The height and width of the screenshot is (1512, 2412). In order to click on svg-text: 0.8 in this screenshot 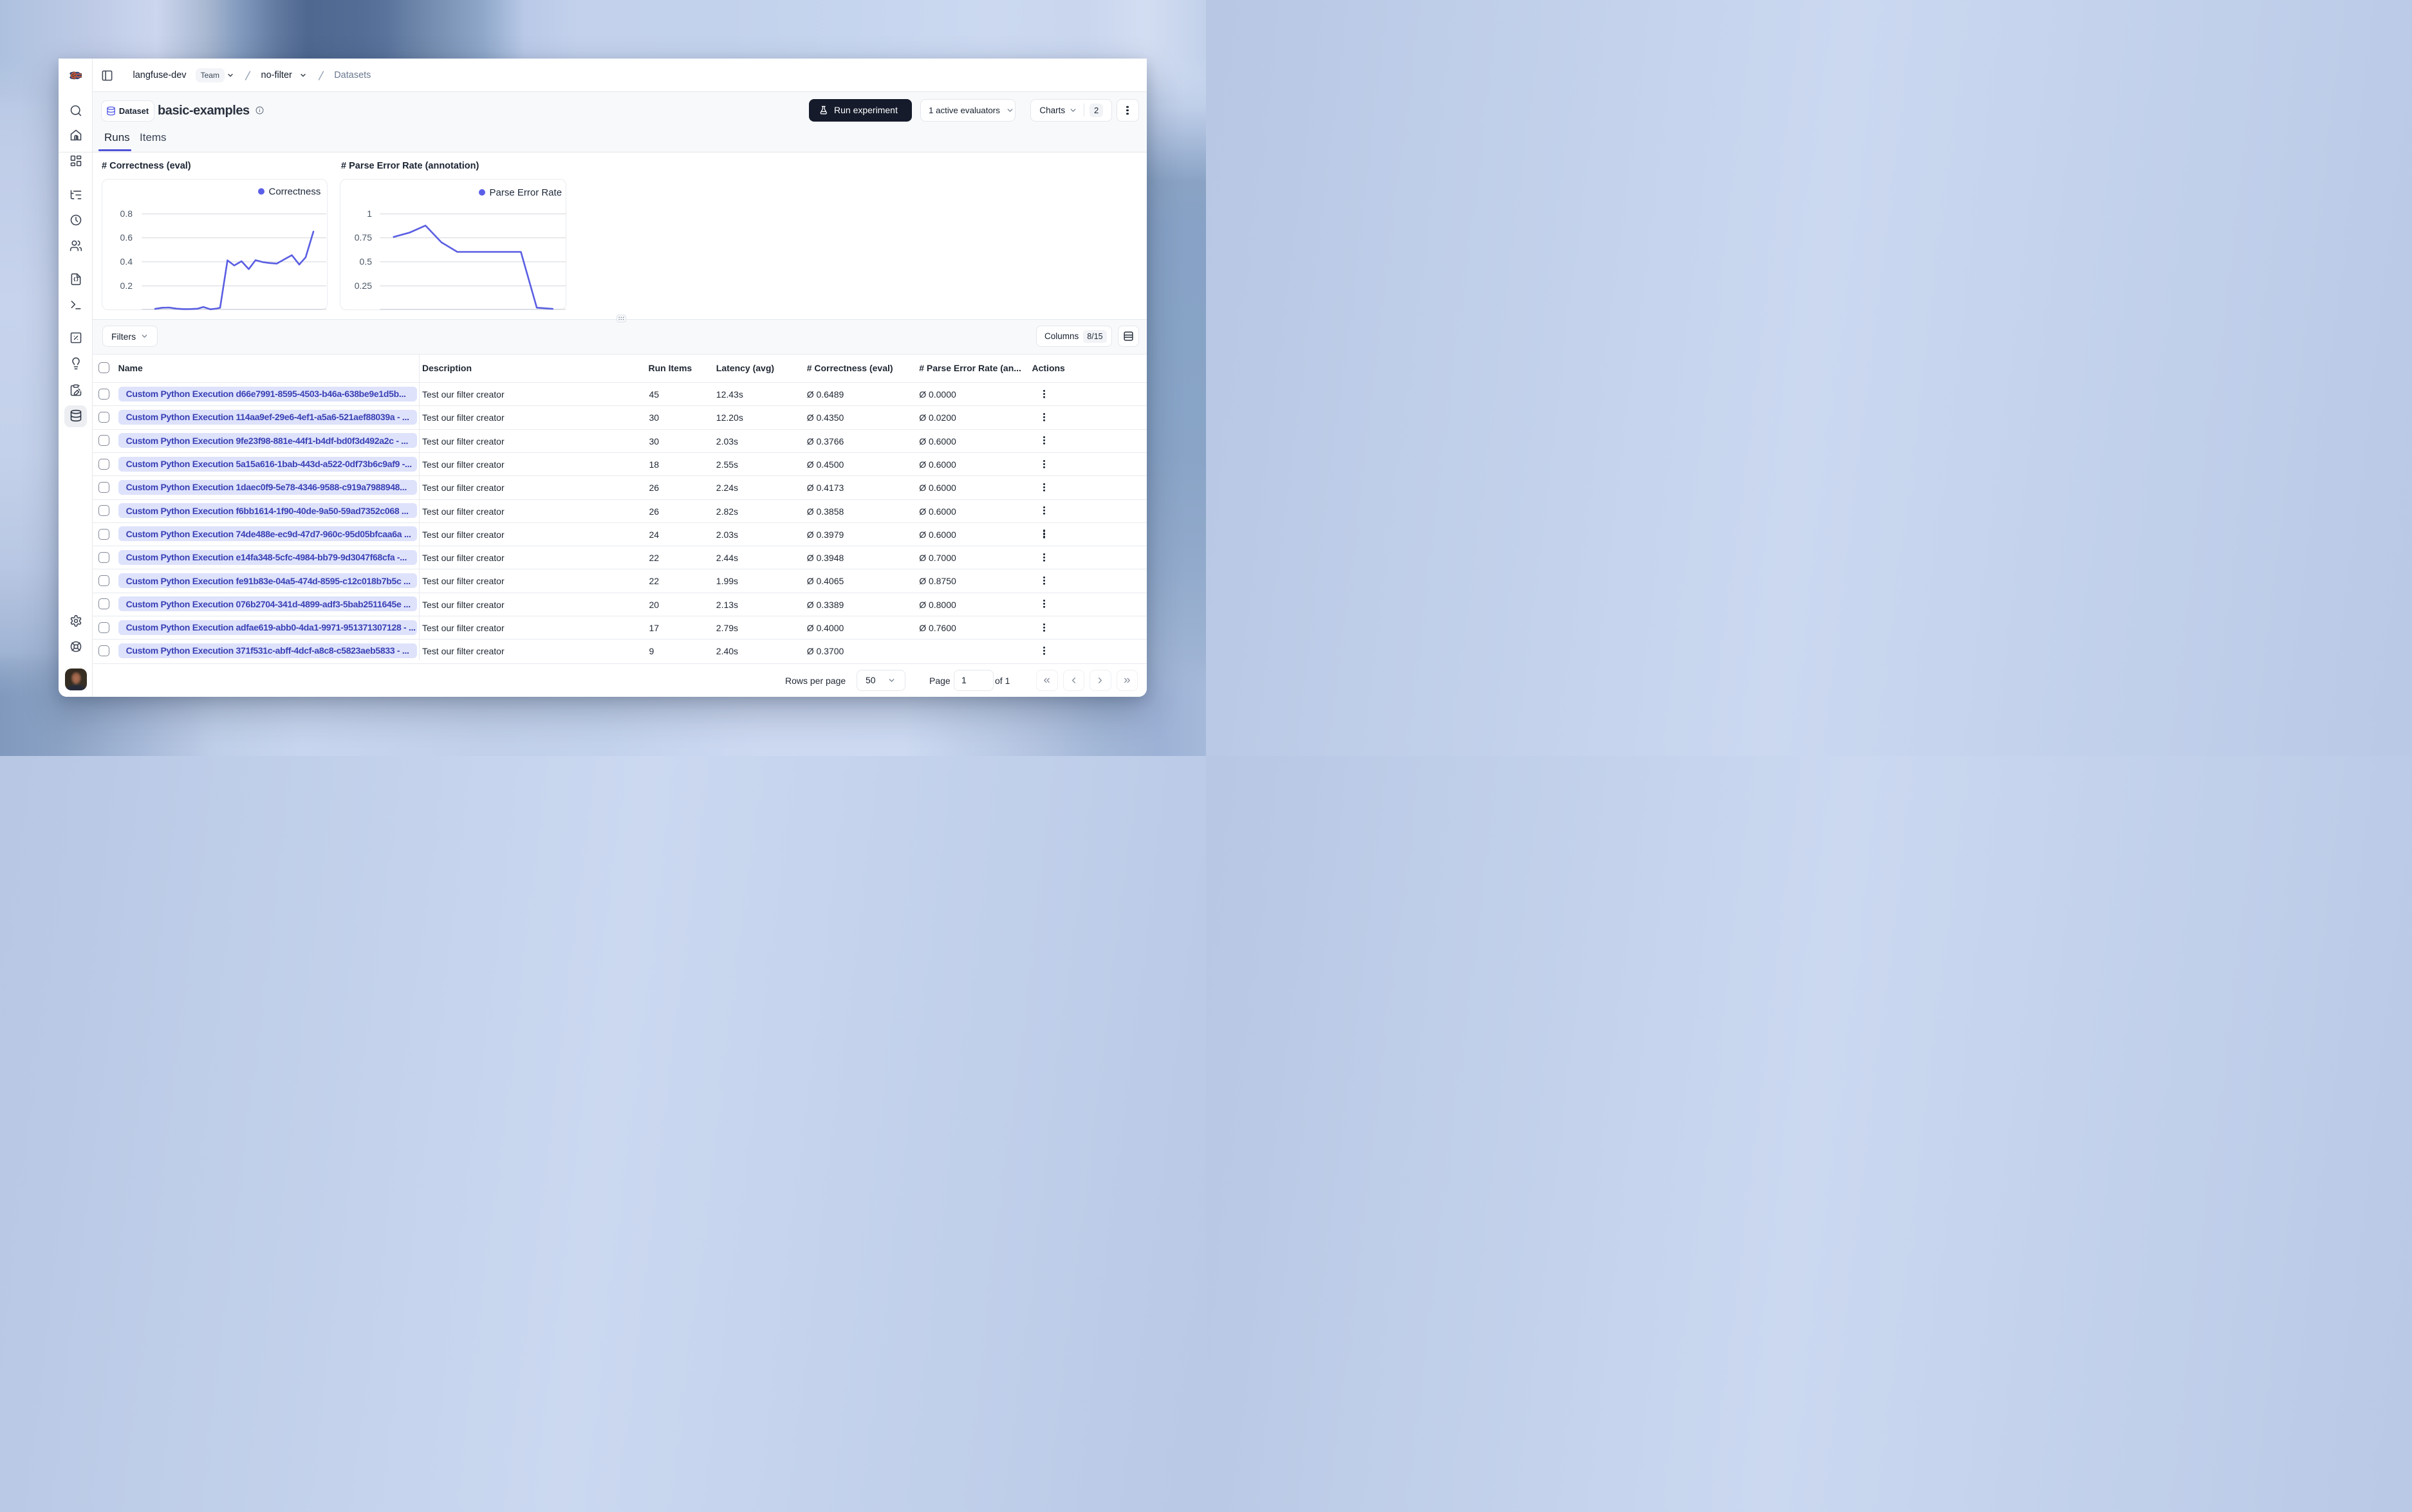, I will do `click(126, 213)`.